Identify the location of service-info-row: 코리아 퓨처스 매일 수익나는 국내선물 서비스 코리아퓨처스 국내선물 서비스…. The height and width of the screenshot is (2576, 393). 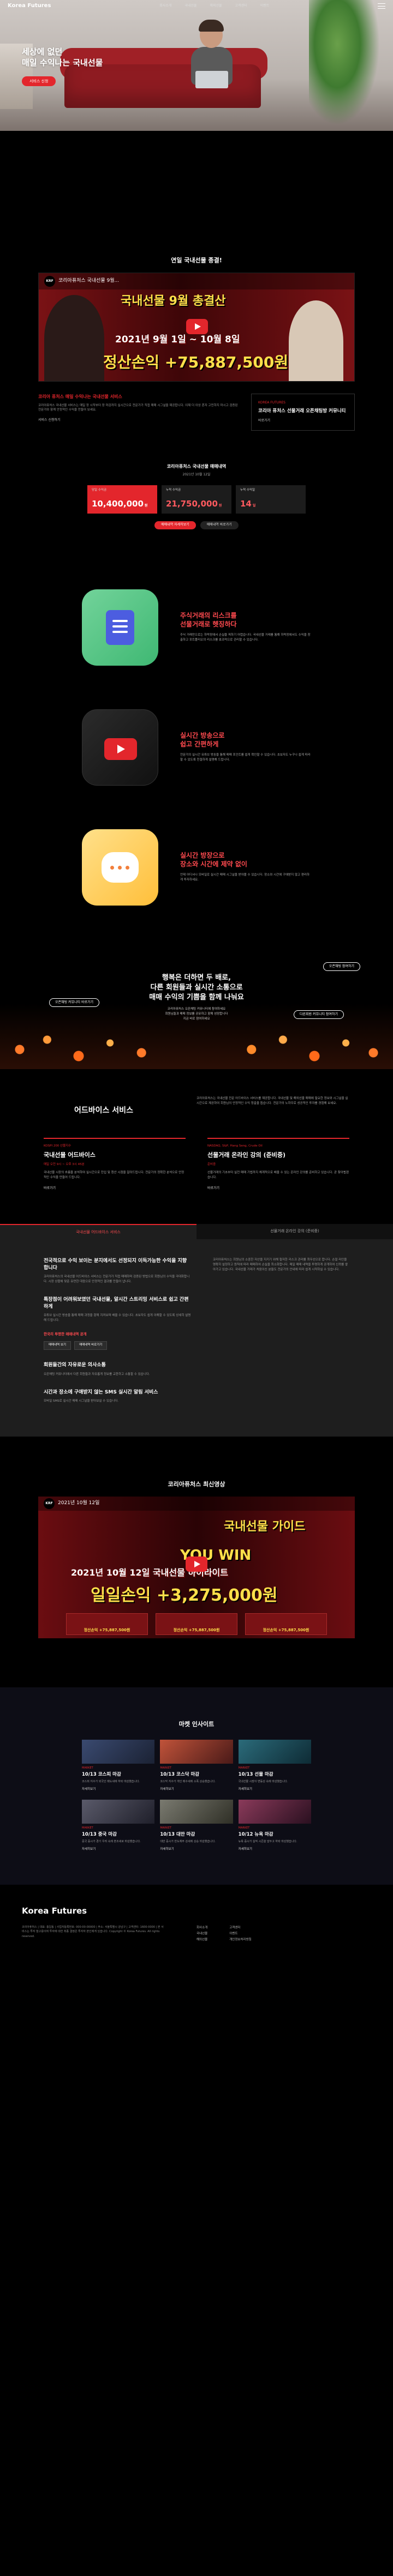
(196, 412).